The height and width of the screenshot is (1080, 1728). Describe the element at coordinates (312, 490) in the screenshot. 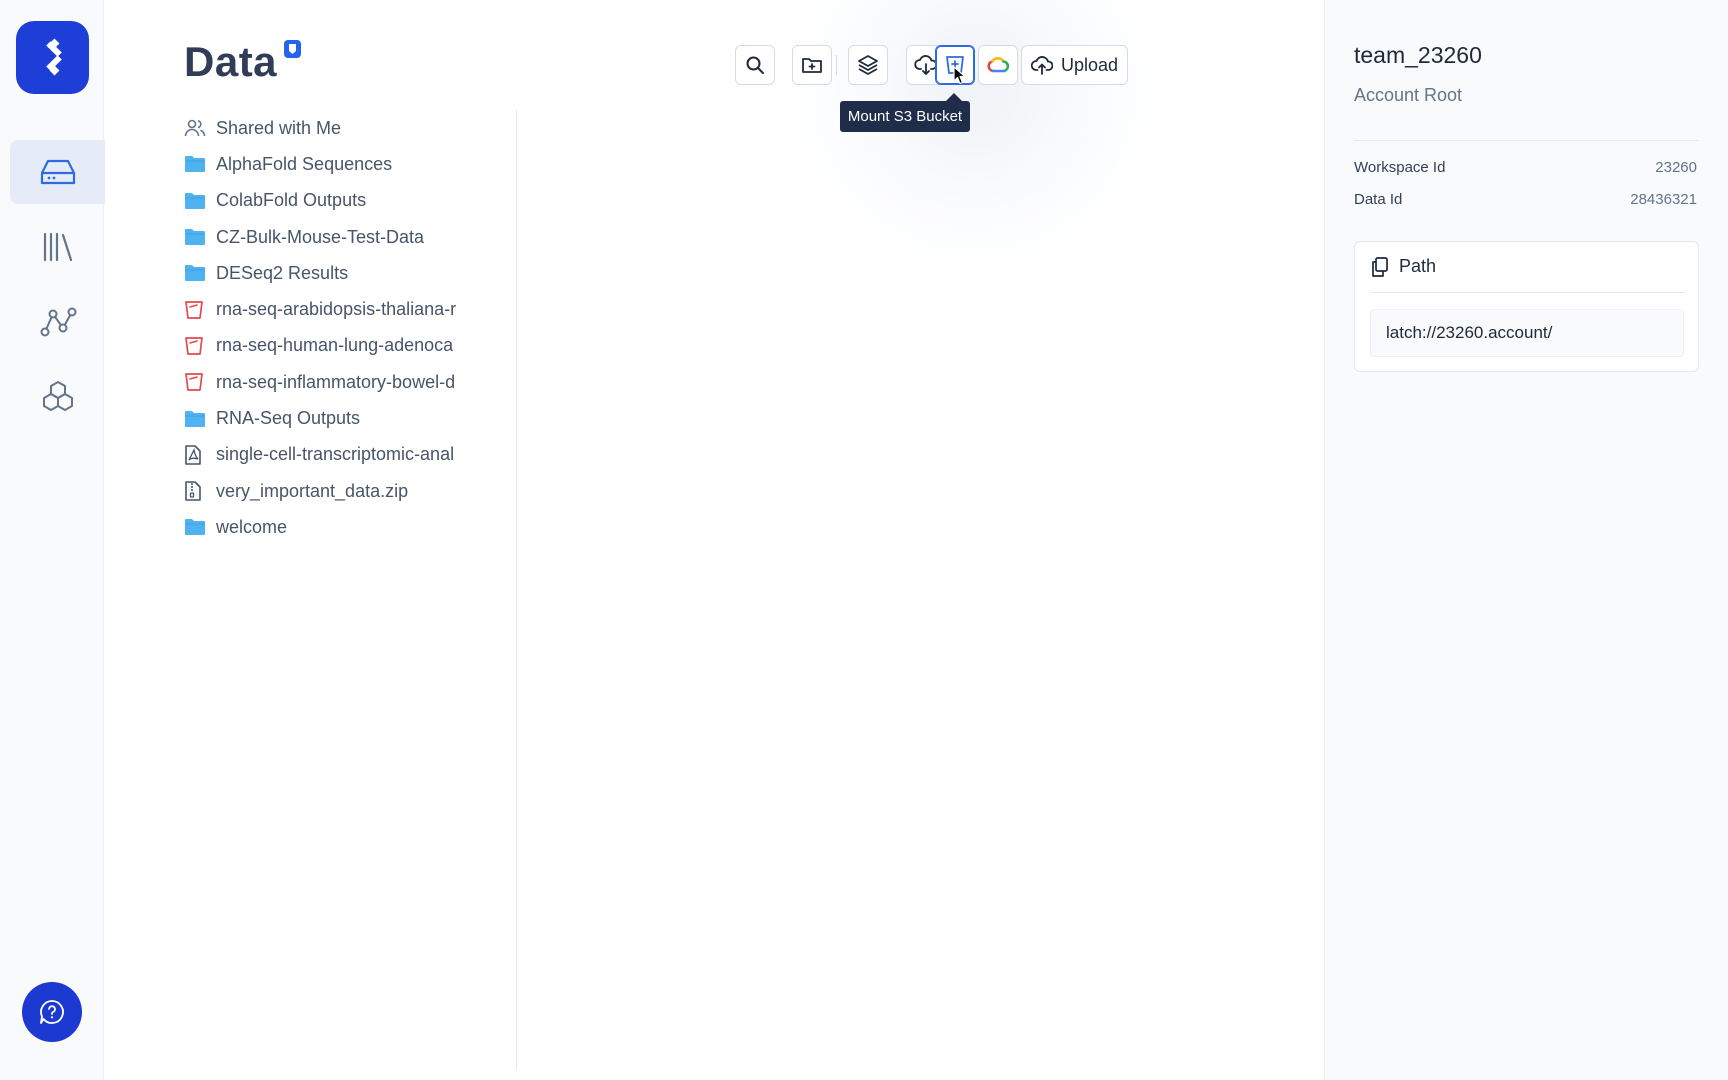

I see `file-list-item-label: very_important_data.zip` at that location.